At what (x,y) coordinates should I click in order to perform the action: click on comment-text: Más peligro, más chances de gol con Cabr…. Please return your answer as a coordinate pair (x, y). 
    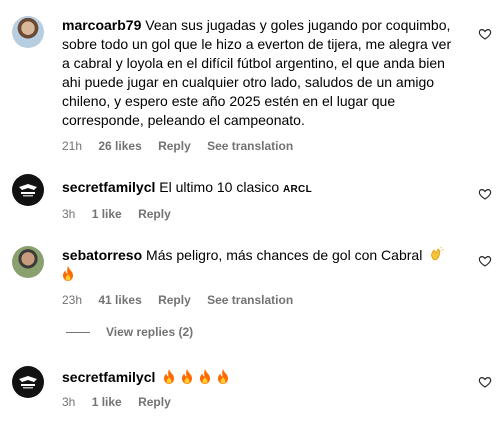
    Looking at the image, I should click on (284, 255).